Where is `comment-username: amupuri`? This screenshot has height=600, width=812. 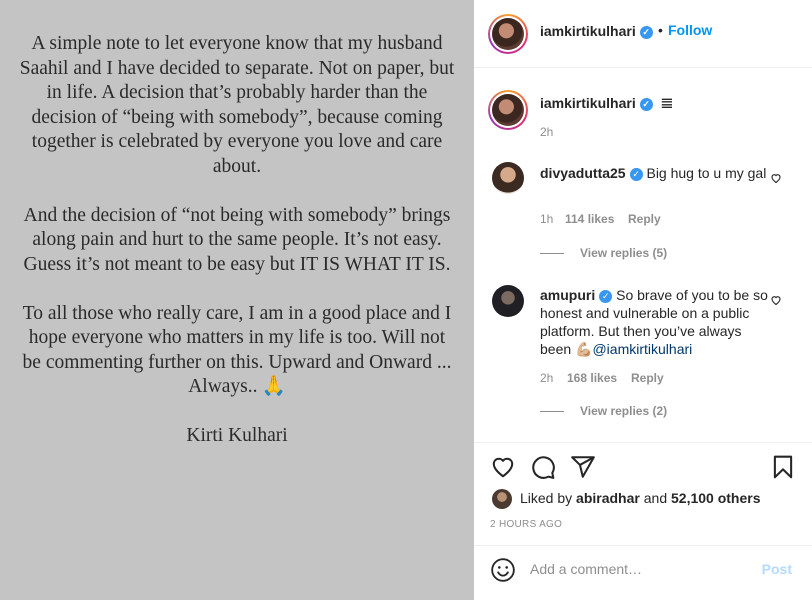 comment-username: amupuri is located at coordinates (567, 295).